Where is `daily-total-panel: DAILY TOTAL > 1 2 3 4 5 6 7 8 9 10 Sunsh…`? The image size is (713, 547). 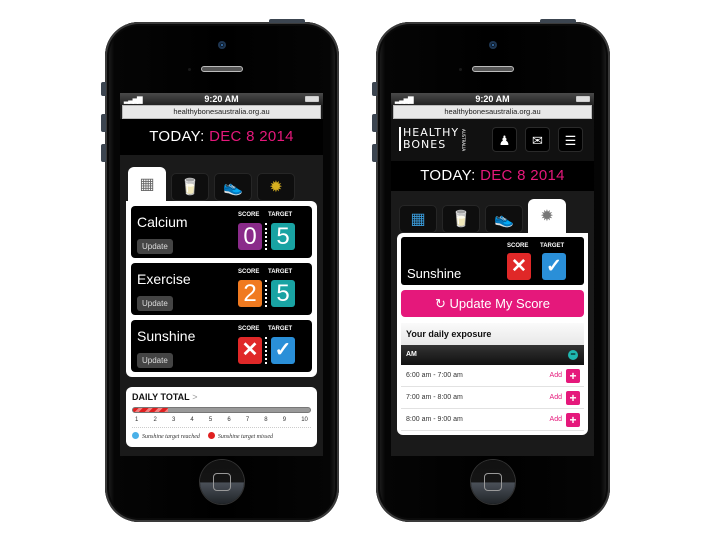
daily-total-panel: DAILY TOTAL > 1 2 3 4 5 6 7 8 9 10 Sunsh… is located at coordinates (221, 417).